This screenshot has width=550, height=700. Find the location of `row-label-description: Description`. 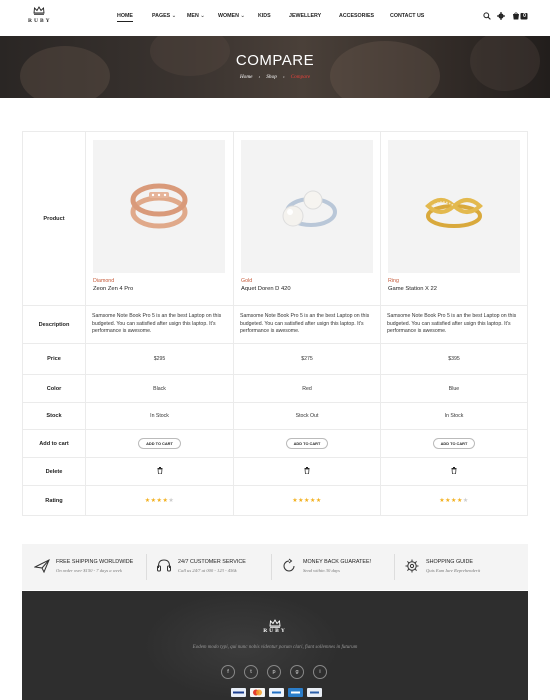

row-label-description: Description is located at coordinates (54, 324).